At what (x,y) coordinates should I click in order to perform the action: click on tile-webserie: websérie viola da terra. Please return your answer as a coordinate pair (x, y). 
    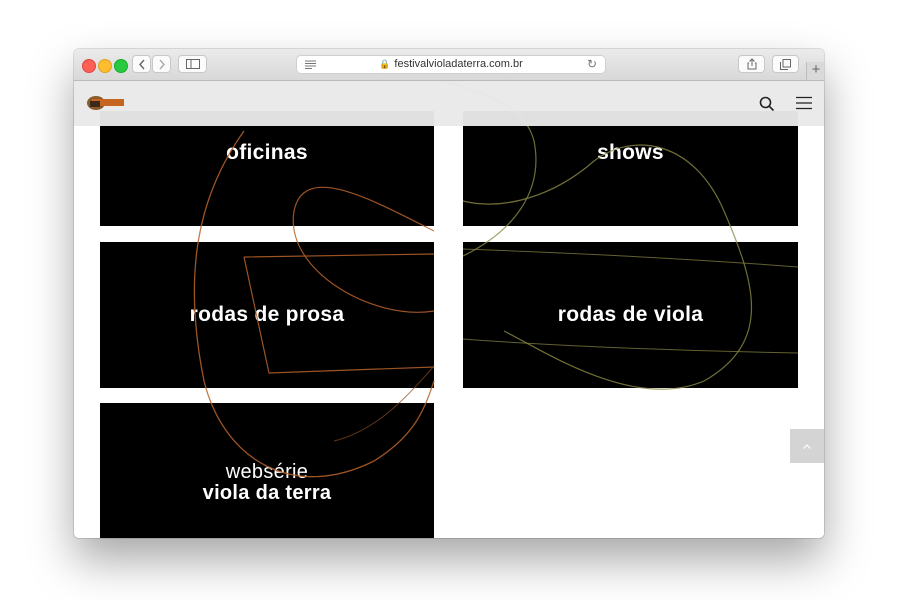
    Looking at the image, I should click on (267, 470).